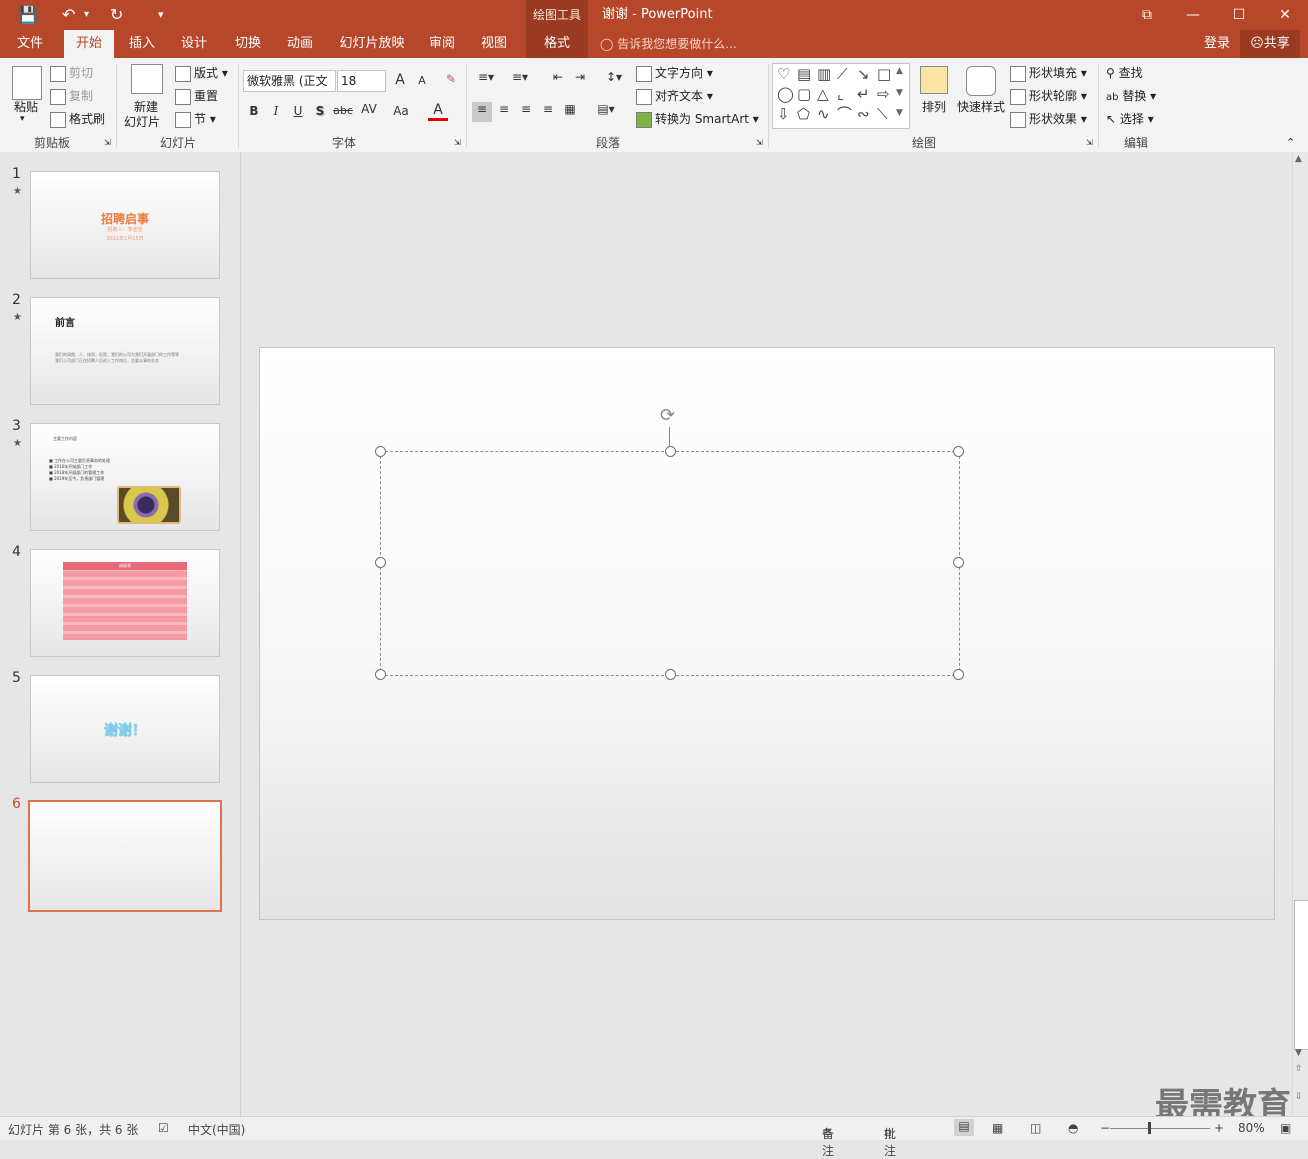  What do you see at coordinates (899, 113) in the screenshot?
I see `gallery-more-icon: ▼` at bounding box center [899, 113].